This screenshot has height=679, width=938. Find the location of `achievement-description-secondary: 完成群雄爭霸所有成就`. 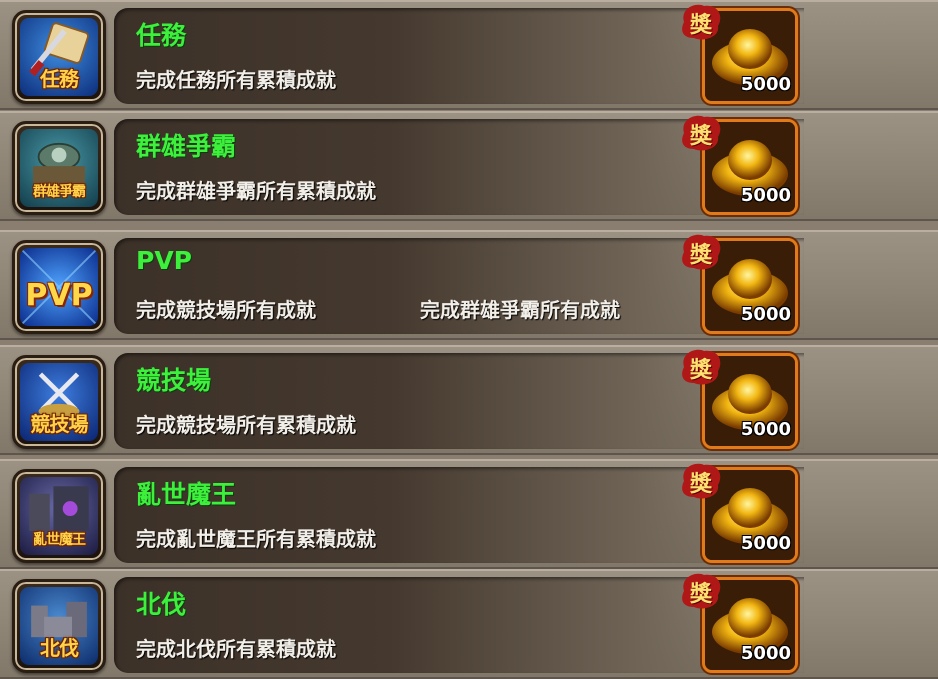

achievement-description-secondary: 完成群雄爭霸所有成就 is located at coordinates (520, 310).